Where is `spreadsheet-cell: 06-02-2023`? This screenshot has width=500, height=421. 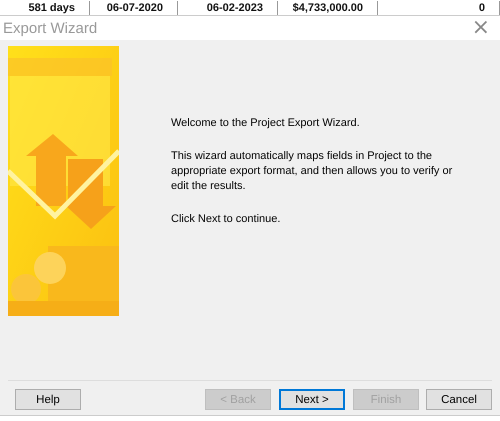
spreadsheet-cell: 06-02-2023 is located at coordinates (228, 7).